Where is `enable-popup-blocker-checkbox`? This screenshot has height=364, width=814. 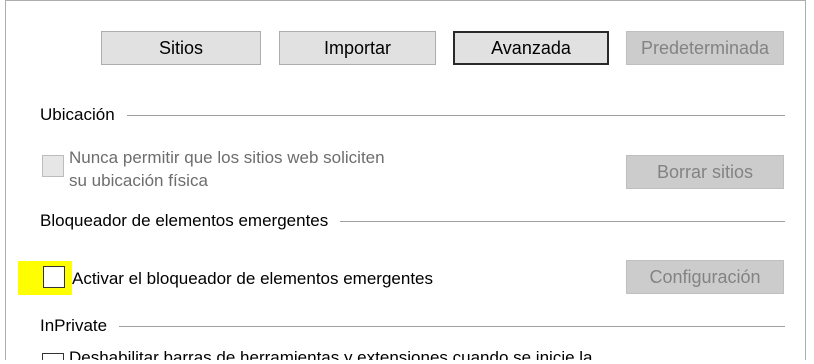 enable-popup-blocker-checkbox is located at coordinates (54, 277).